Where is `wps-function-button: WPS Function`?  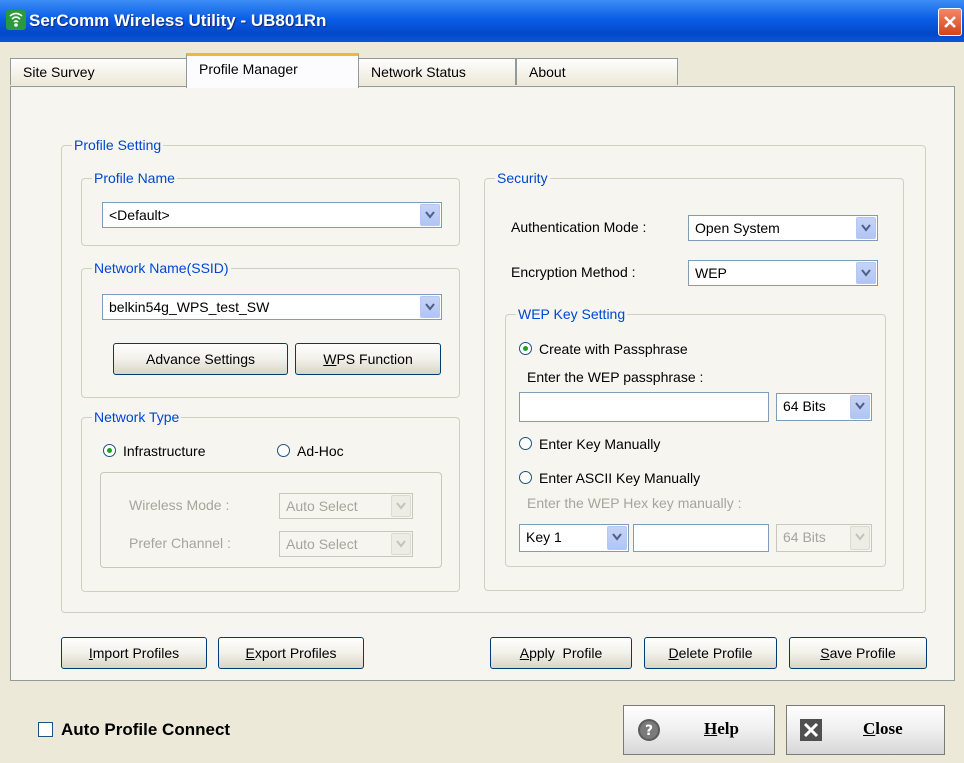 wps-function-button: WPS Function is located at coordinates (368, 359).